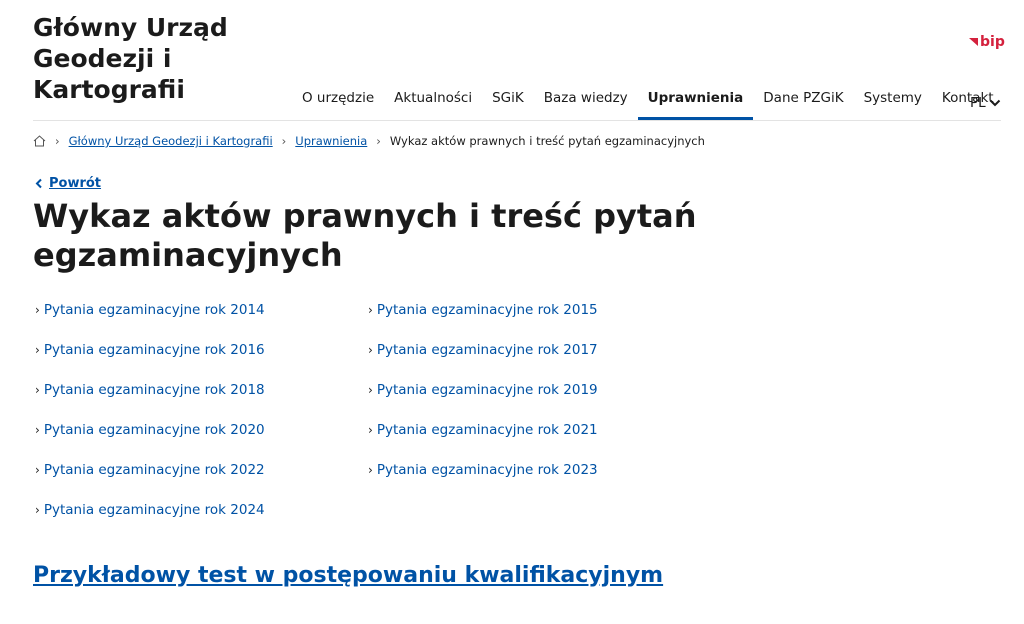 The height and width of the screenshot is (624, 1024). Describe the element at coordinates (102, 58) in the screenshot. I see `site-title-line-2: Geodezji i` at that location.